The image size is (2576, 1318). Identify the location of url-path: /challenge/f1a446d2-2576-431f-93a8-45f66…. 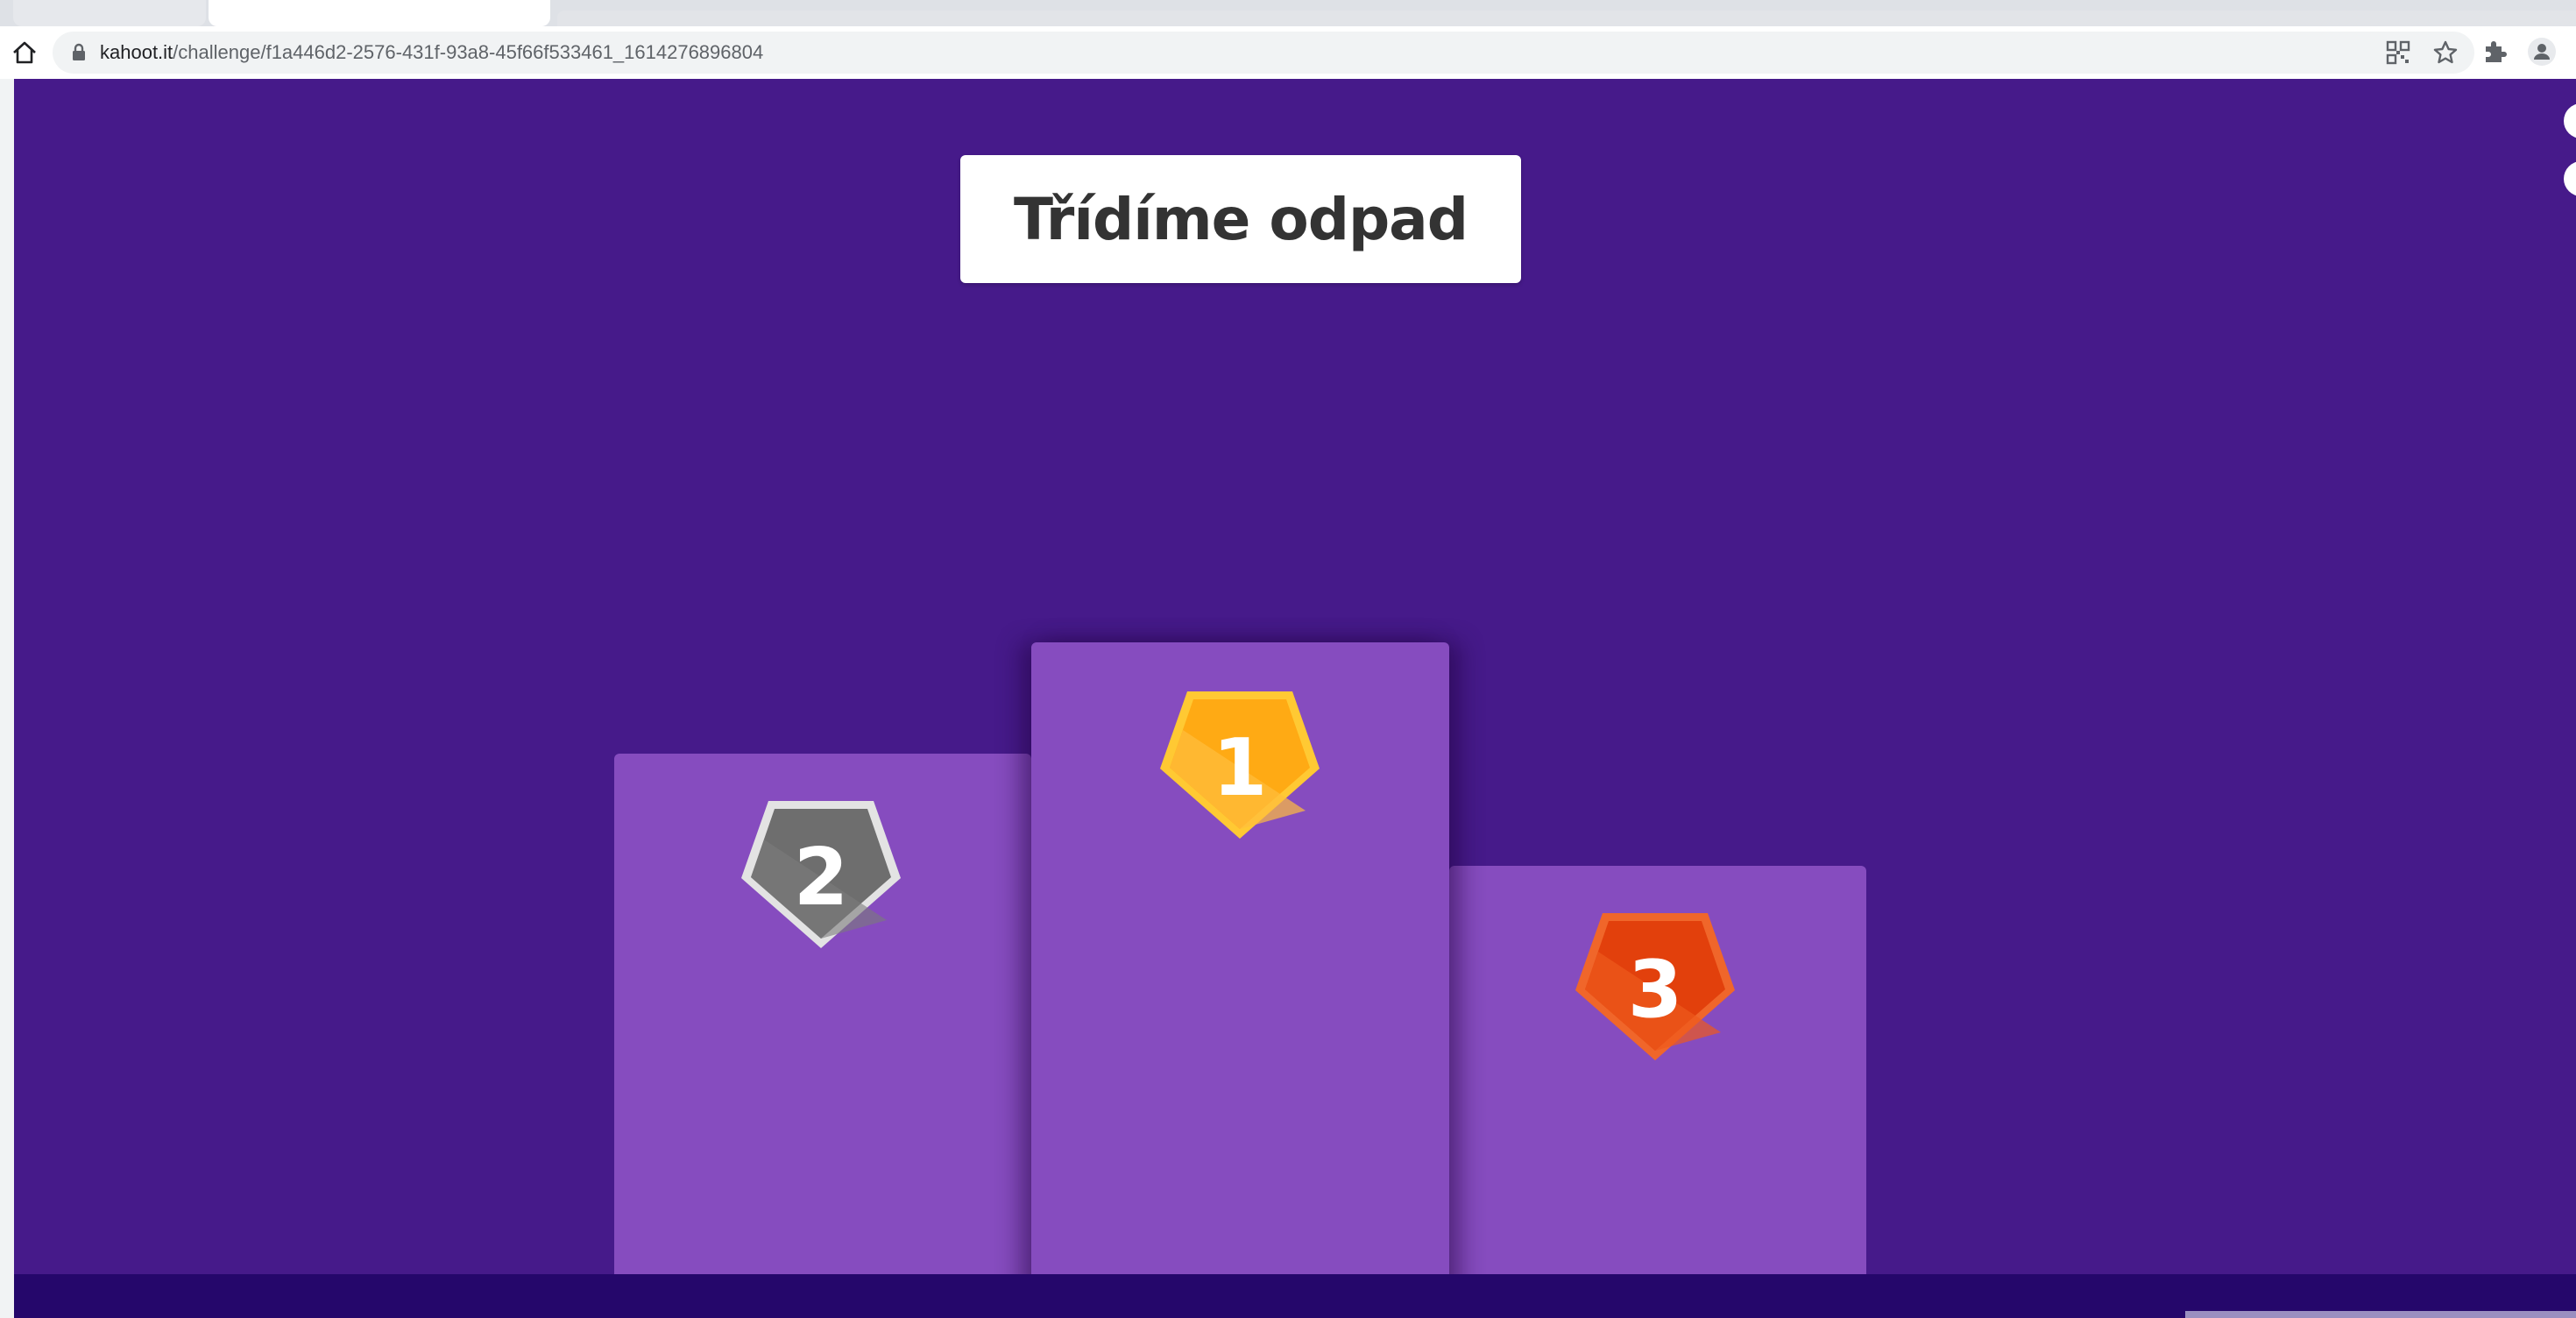
(468, 52).